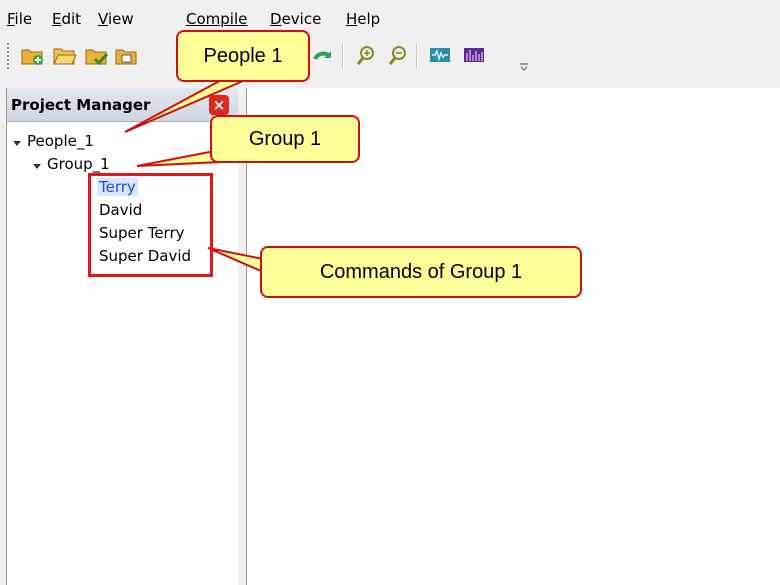 This screenshot has width=780, height=585. What do you see at coordinates (219, 105) in the screenshot?
I see `close-icon: ×` at bounding box center [219, 105].